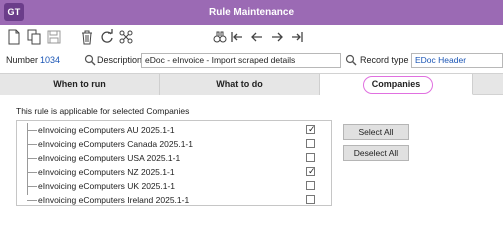 This screenshot has height=246, width=503. Describe the element at coordinates (240, 84) in the screenshot. I see `tab-what-to-do: What to do` at that location.